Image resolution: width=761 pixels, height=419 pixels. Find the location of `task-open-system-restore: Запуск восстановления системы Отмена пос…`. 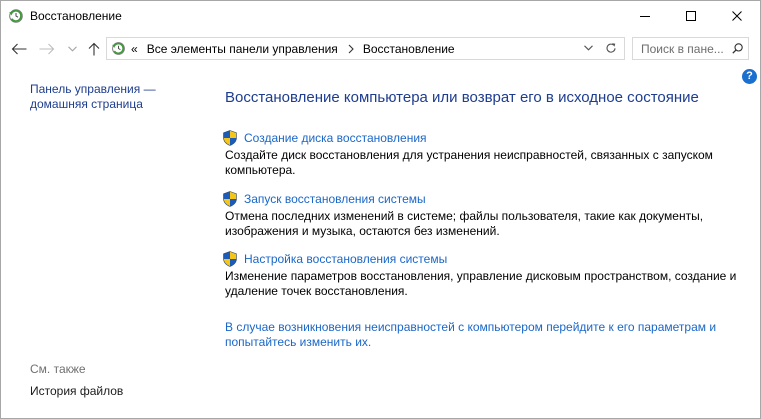

task-open-system-restore: Запуск восстановления системы Отмена пос… is located at coordinates (483, 215).